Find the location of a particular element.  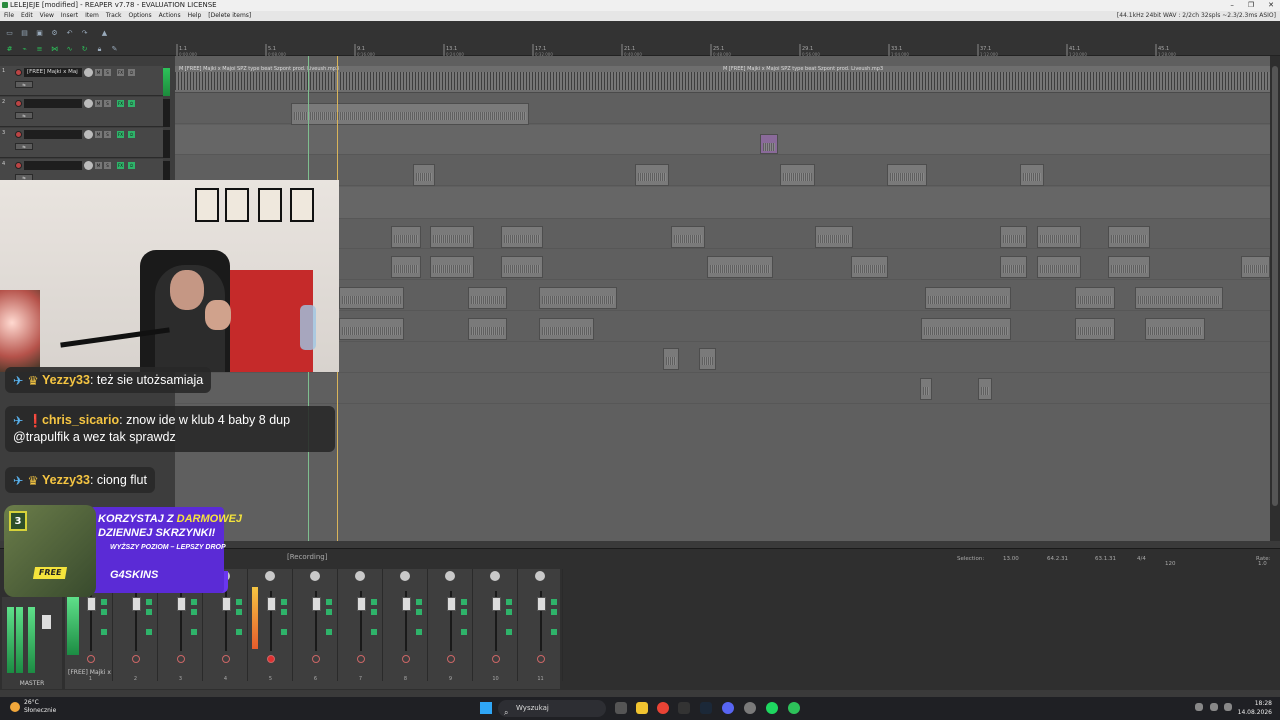

chat-username: Yezzy33 is located at coordinates (66, 380).